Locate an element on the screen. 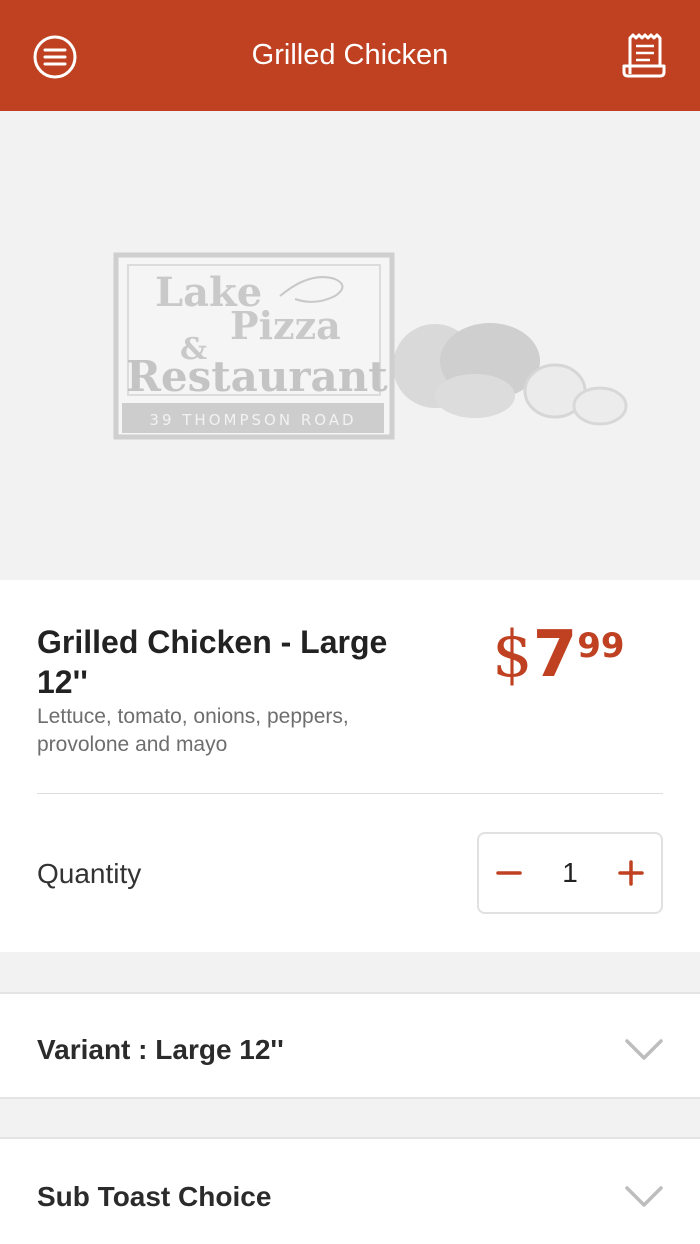 The image size is (700, 1244). app-header: Grilled Chicken is located at coordinates (350, 55).